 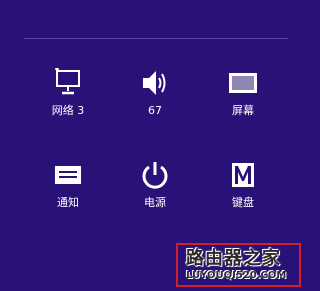 I want to click on tile-network: 网络 3, so click(x=68, y=98).